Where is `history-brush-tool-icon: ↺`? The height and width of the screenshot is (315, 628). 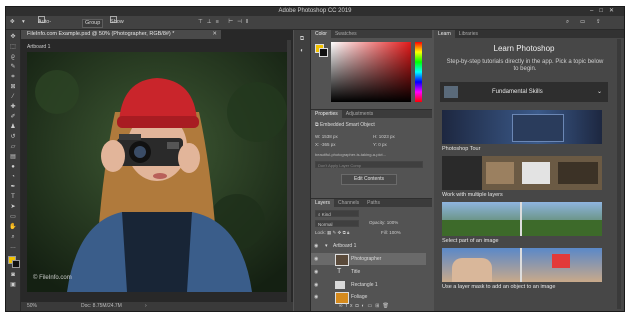
history-brush-tool-icon: ↺ is located at coordinates (13, 137).